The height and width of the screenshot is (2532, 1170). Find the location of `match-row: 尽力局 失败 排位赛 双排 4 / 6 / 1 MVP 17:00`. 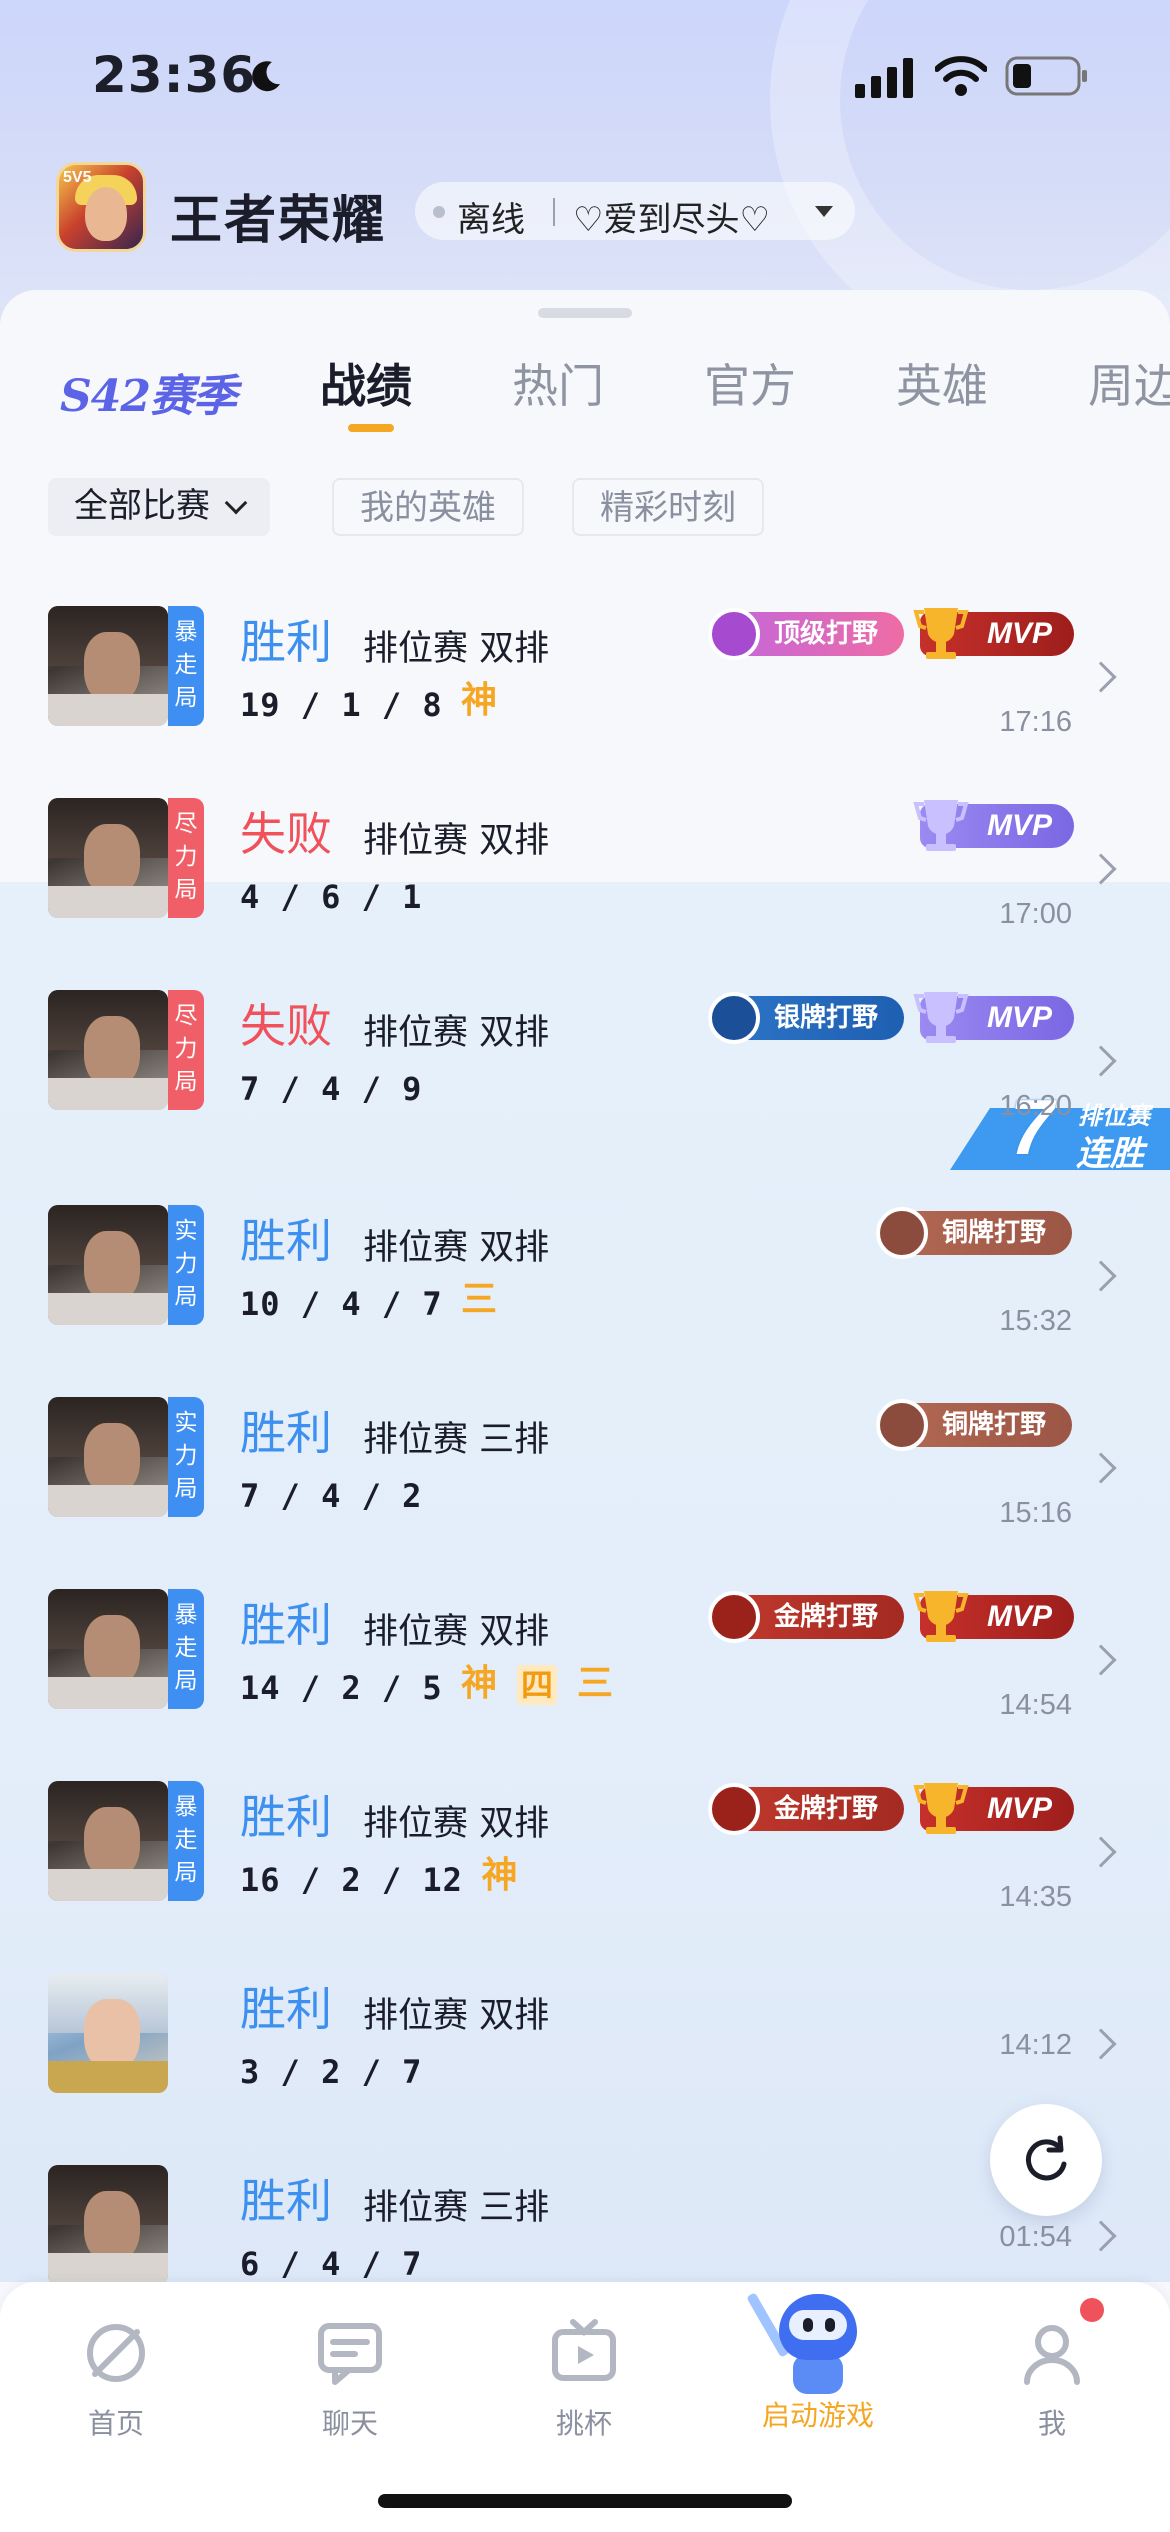

match-row: 尽力局 失败 排位赛 双排 4 / 6 / 1 MVP 17:00 is located at coordinates (585, 893).